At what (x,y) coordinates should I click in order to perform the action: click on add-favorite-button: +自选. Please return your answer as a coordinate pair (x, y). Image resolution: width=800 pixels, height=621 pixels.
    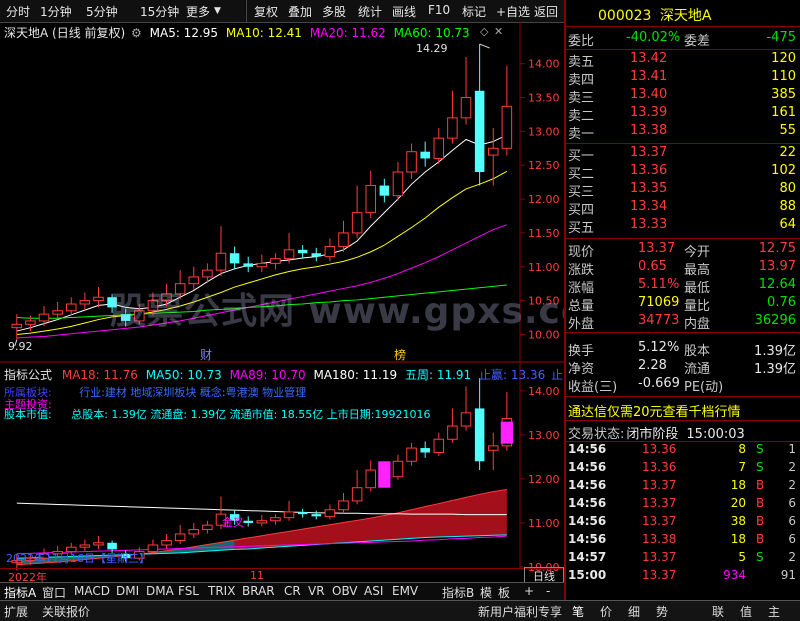
    Looking at the image, I should click on (513, 11).